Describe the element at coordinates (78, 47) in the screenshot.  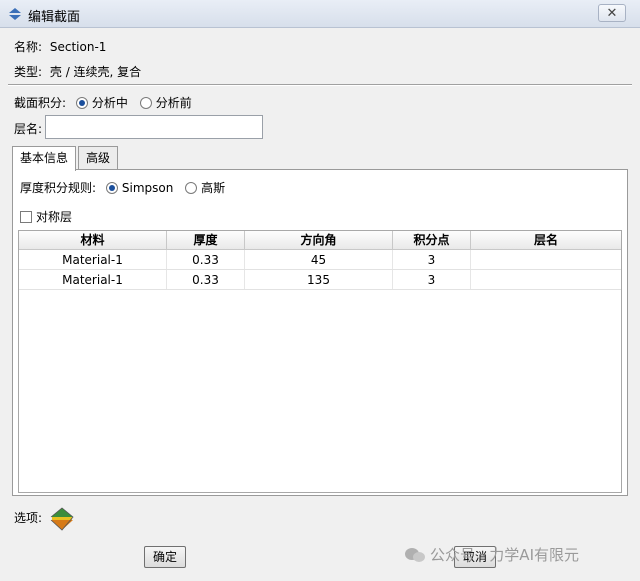
I see `name-value: Section-1` at that location.